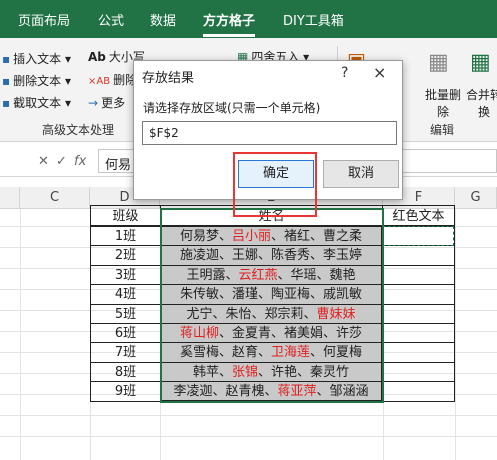  I want to click on class-cell: 6班, so click(125, 333).